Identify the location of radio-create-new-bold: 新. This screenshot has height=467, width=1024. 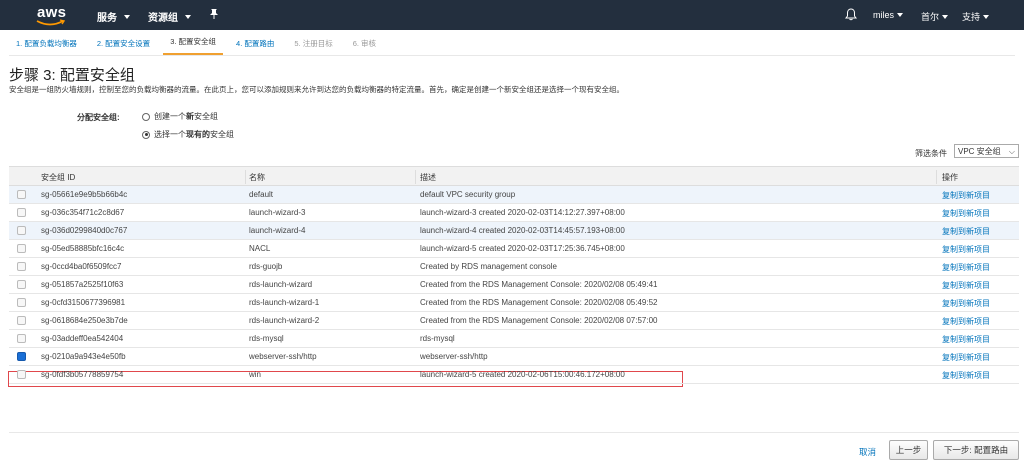
(190, 116).